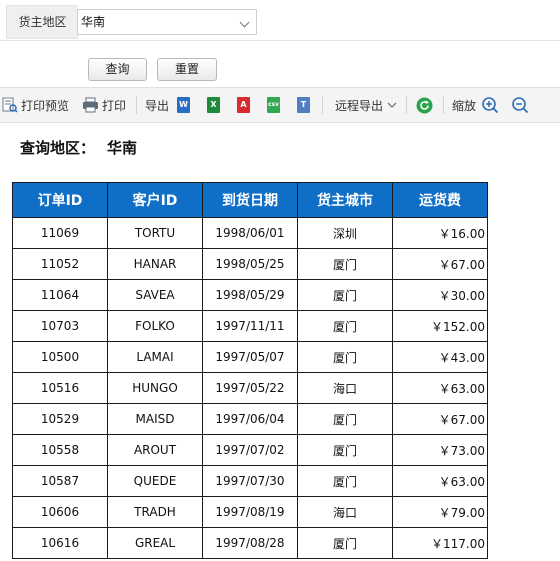 The image size is (560, 561). What do you see at coordinates (345, 233) in the screenshot?
I see `table-cell: 深圳` at bounding box center [345, 233].